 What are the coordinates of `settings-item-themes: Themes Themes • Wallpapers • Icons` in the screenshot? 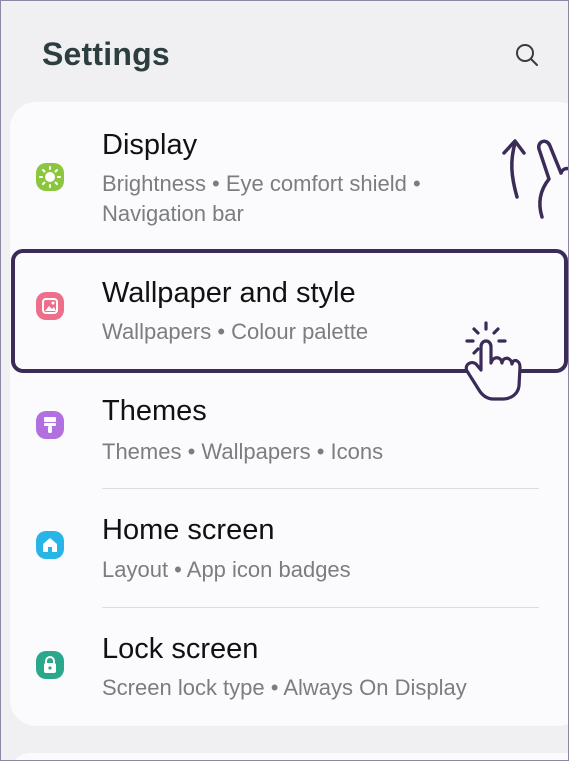 It's located at (284, 435).